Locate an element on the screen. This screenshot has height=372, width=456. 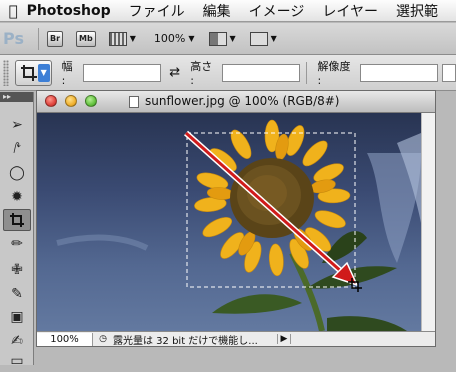
document-title: sunflower.jpg @ 100% (RGB/8#) is located at coordinates (242, 101).